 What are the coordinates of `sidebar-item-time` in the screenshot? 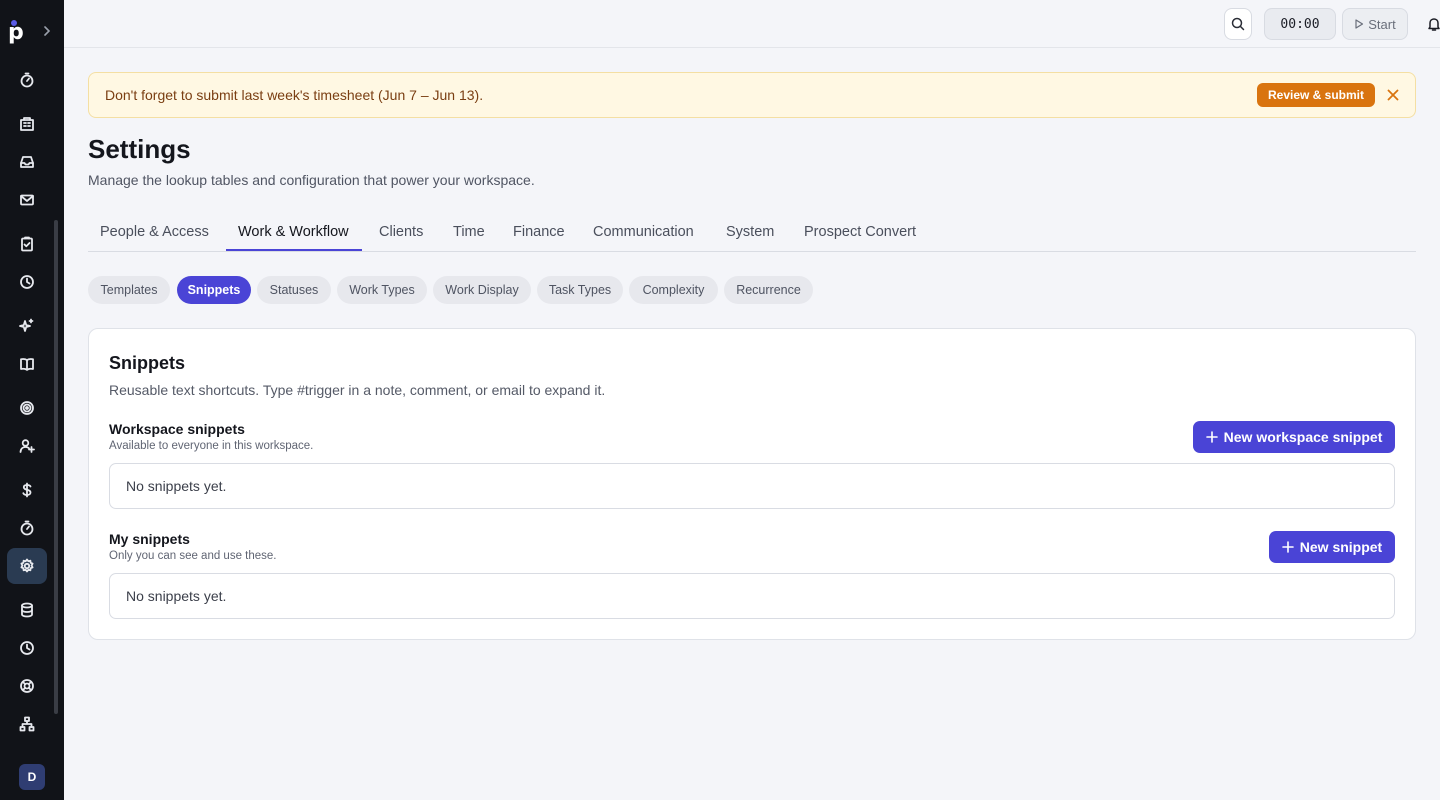 It's located at (27, 282).